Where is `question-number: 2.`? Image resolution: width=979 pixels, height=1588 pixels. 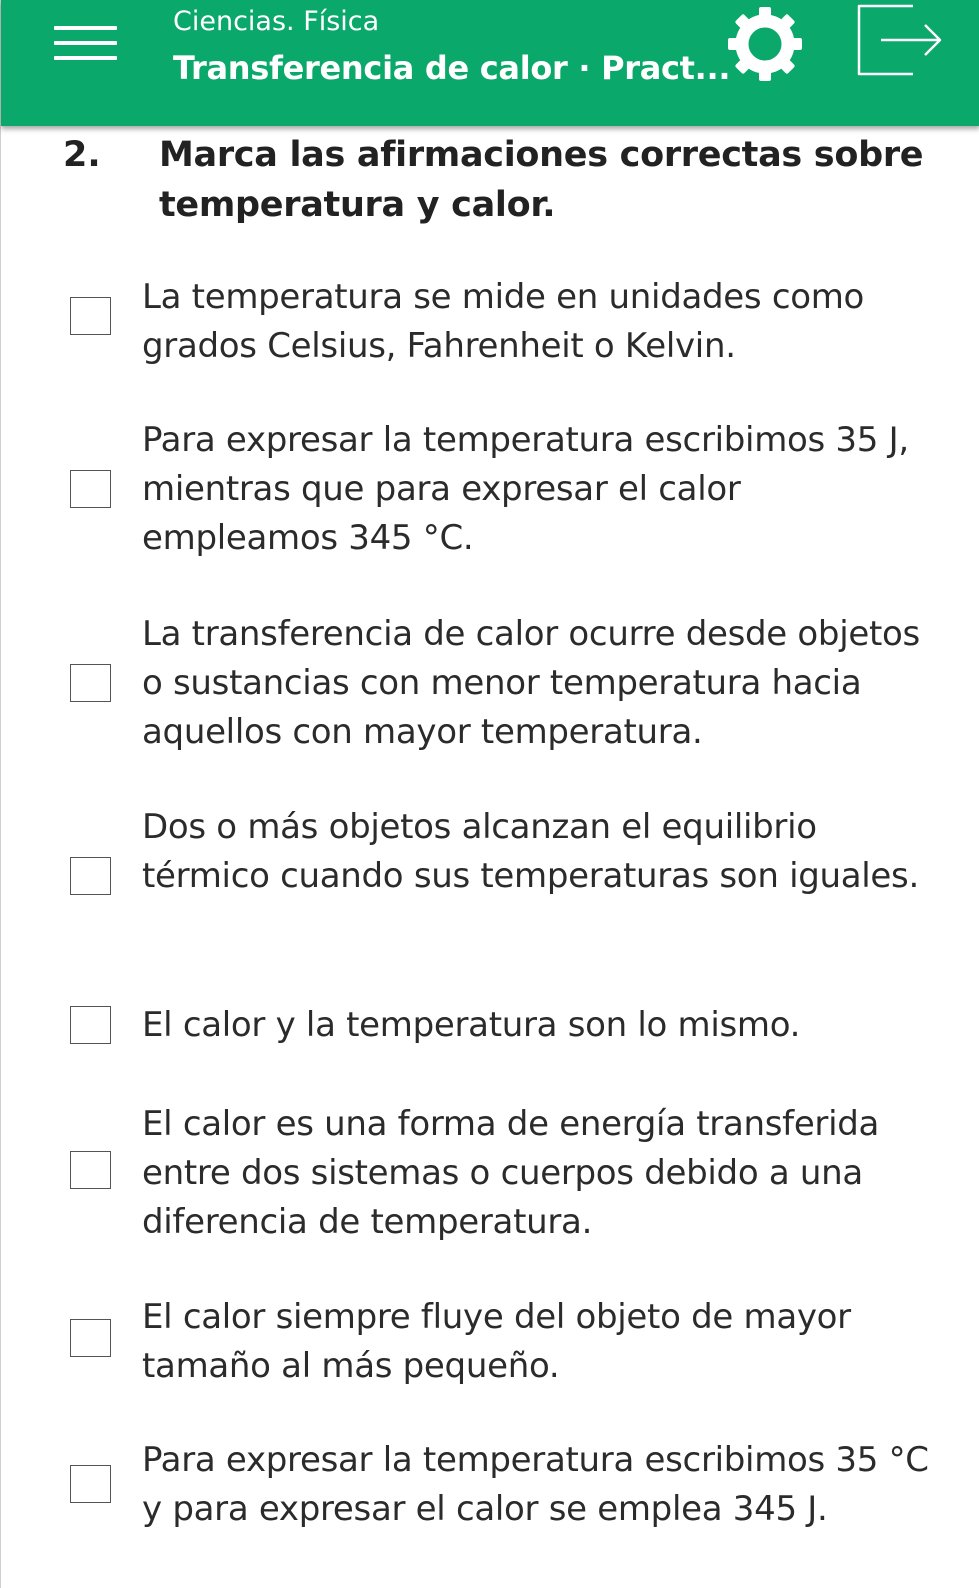
question-number: 2. is located at coordinates (82, 155).